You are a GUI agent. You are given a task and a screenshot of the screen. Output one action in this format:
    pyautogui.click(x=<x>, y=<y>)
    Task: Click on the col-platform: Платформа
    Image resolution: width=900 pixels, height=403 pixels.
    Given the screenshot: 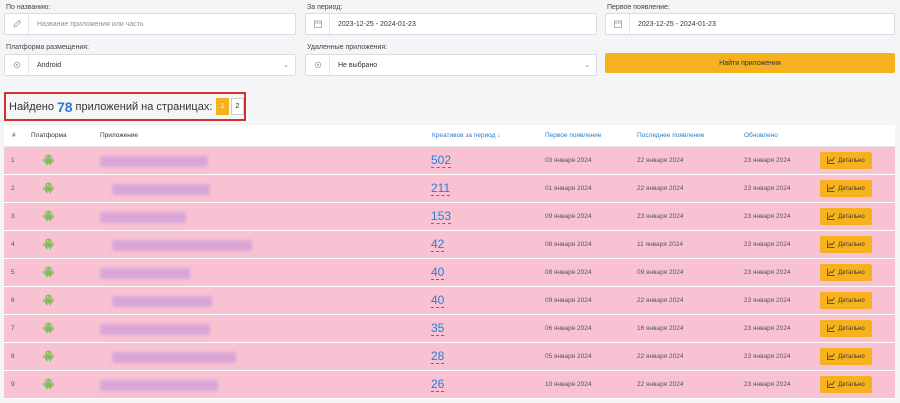 What is the action you would take?
    pyautogui.click(x=49, y=135)
    